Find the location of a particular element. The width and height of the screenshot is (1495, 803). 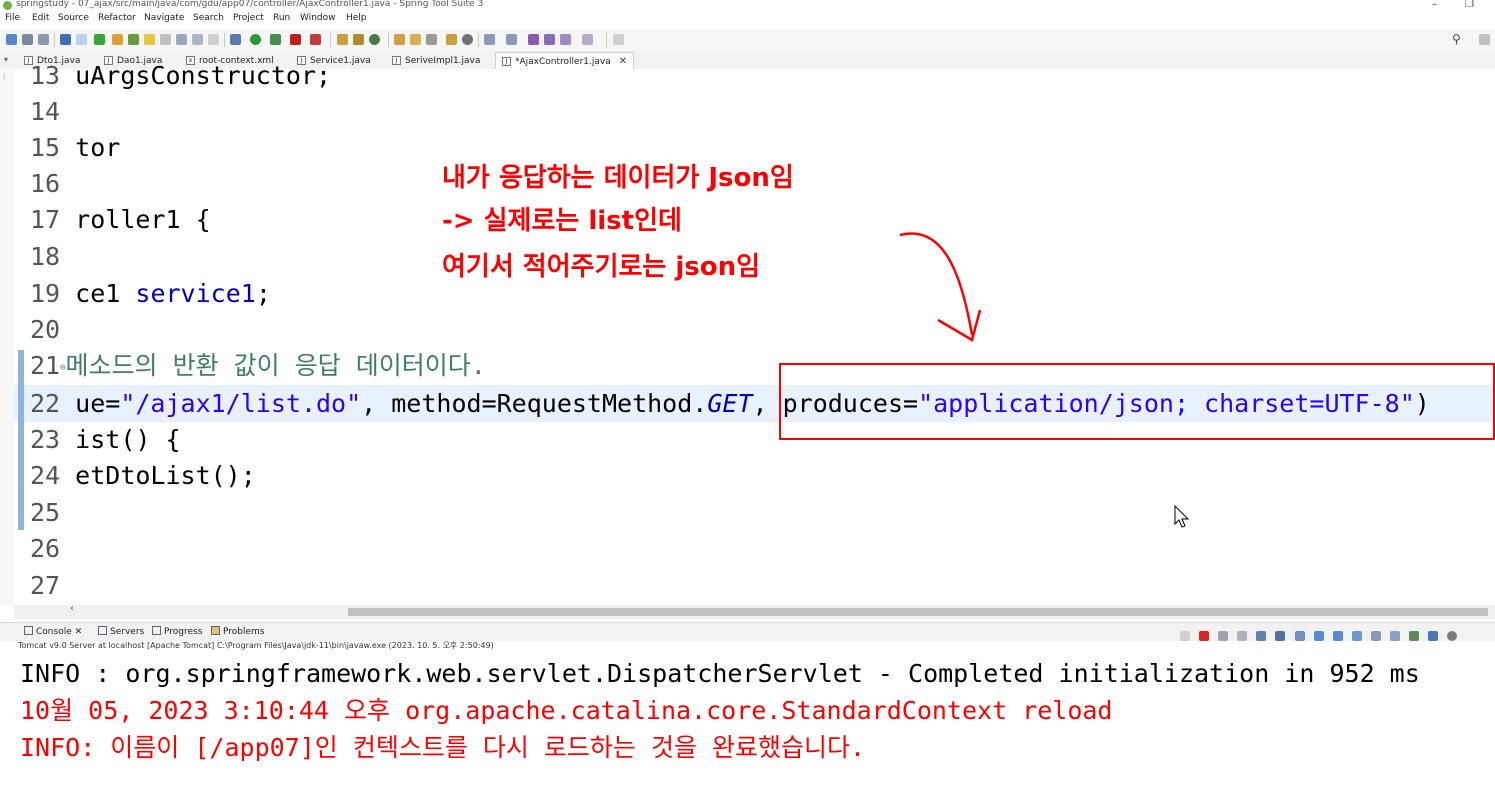

annotation-arrow-icon is located at coordinates (940, 287).